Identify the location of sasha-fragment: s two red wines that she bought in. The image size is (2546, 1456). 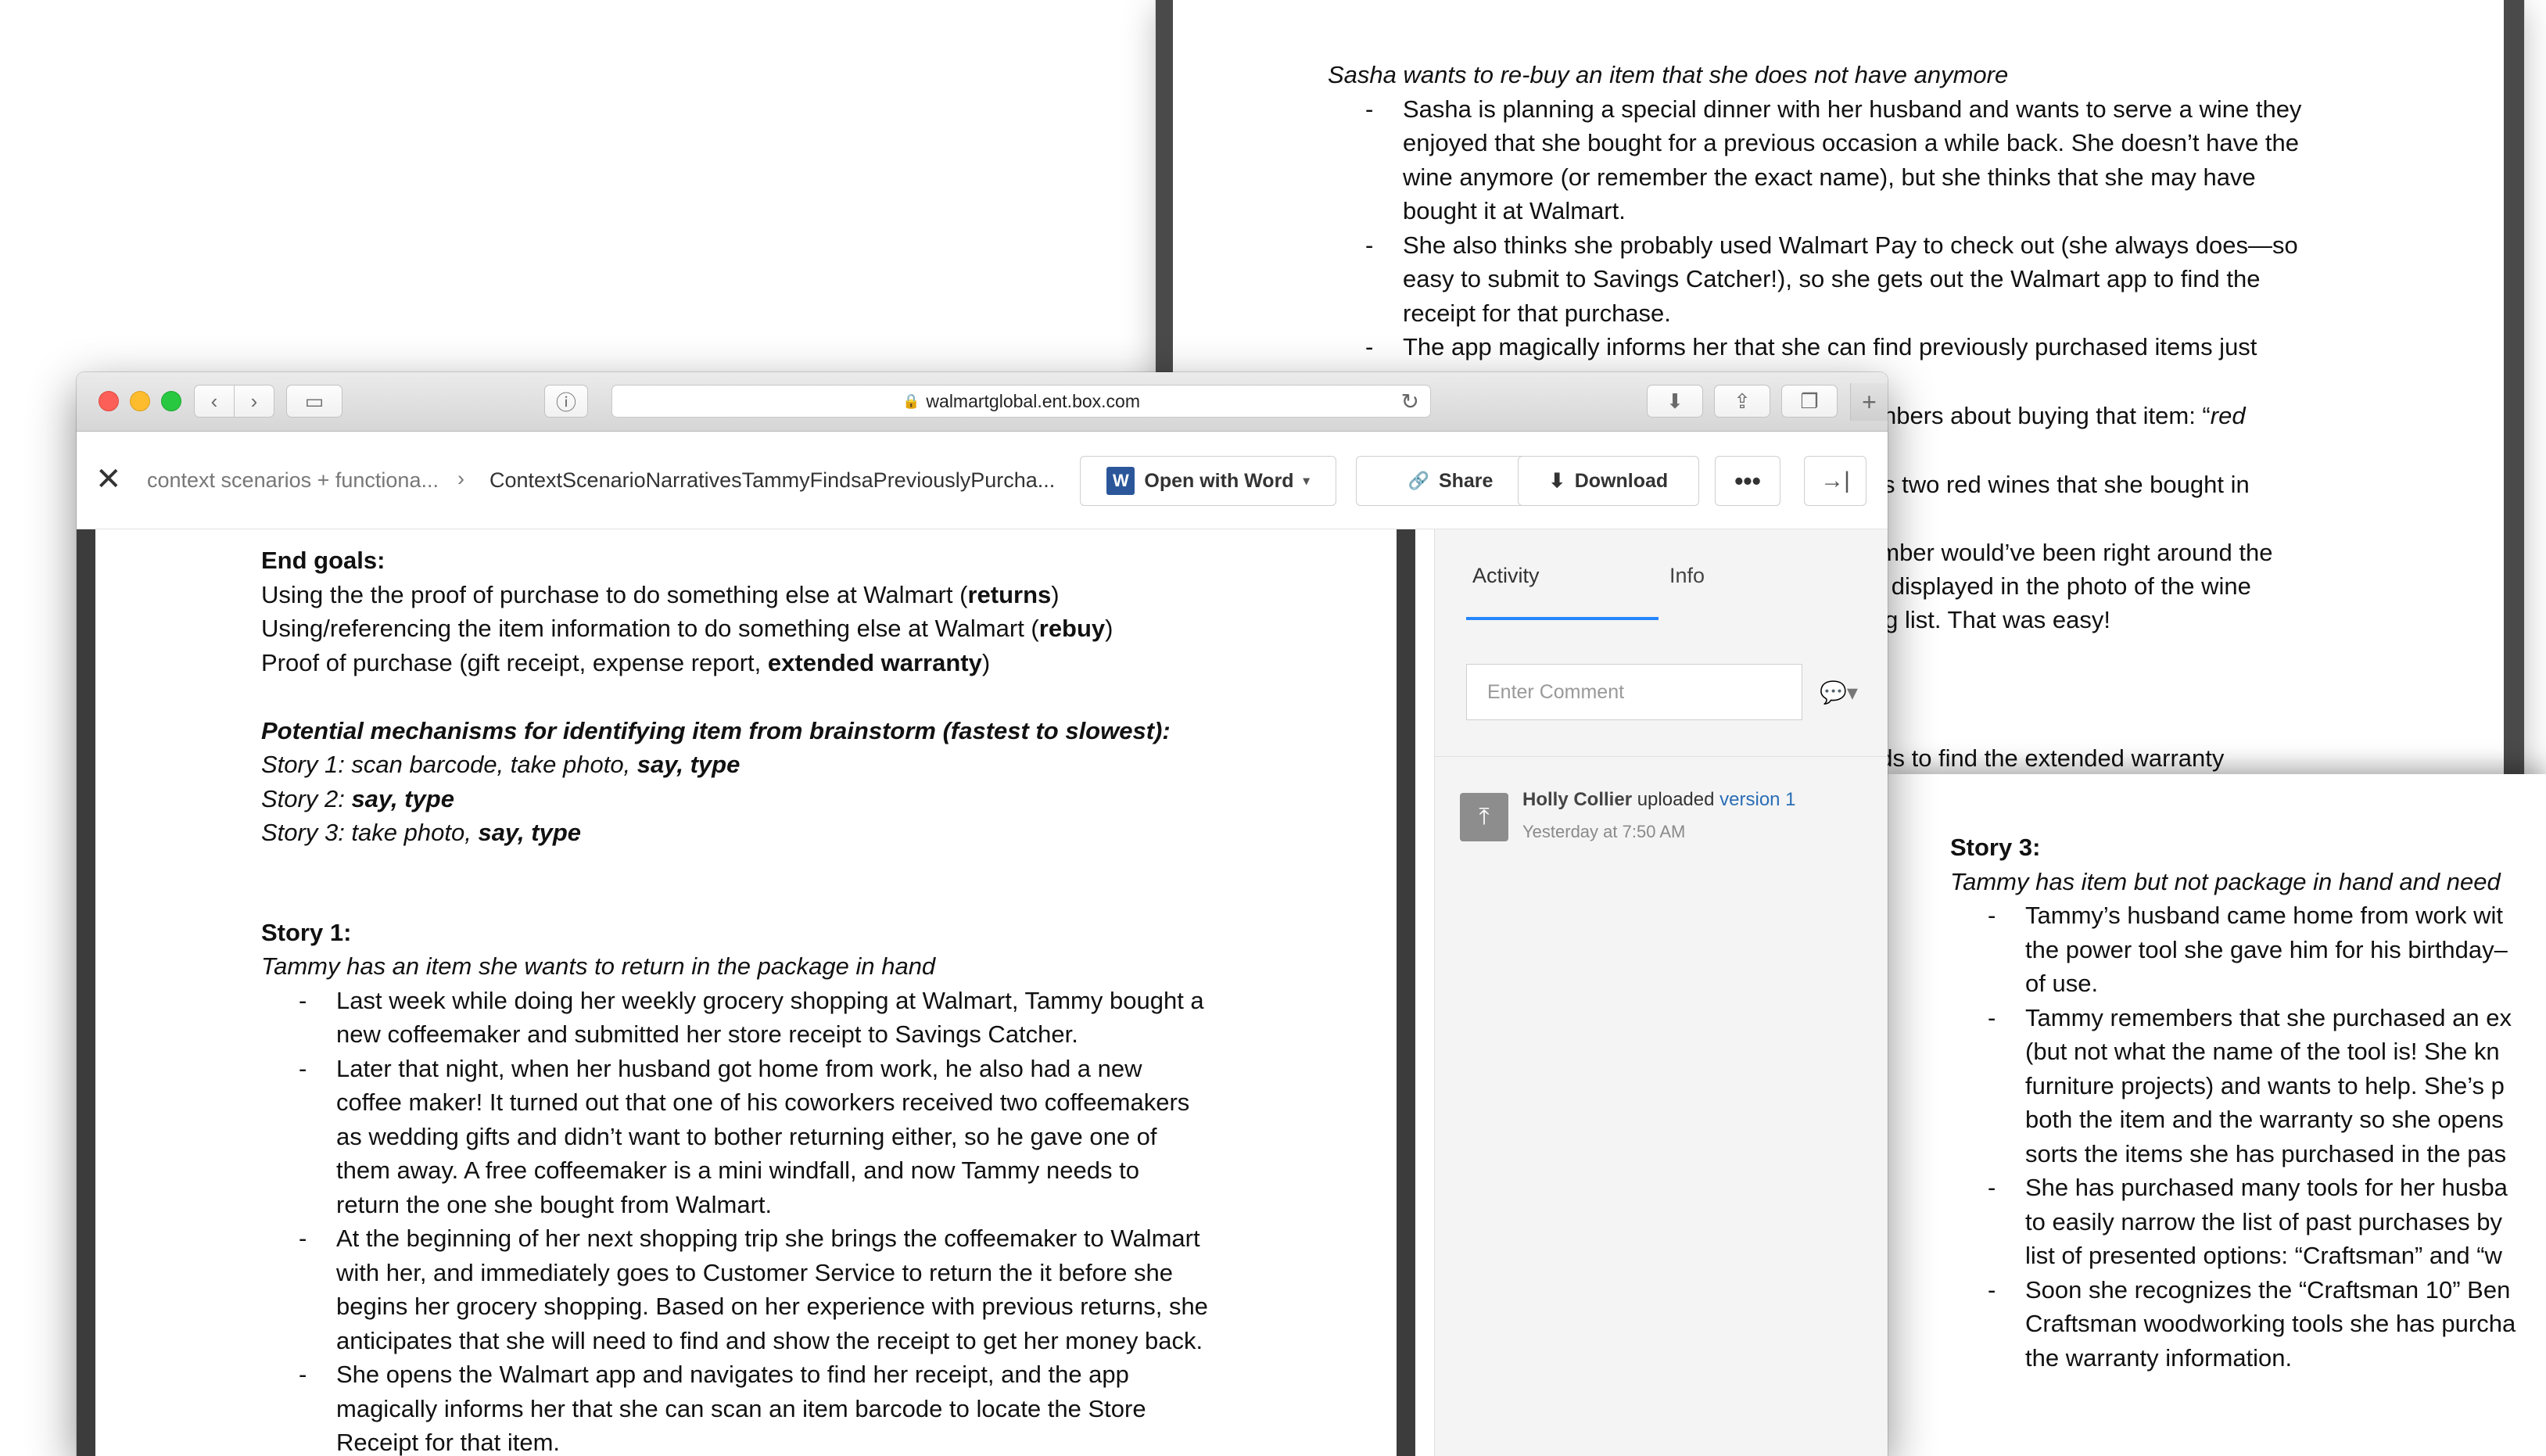
(2066, 484).